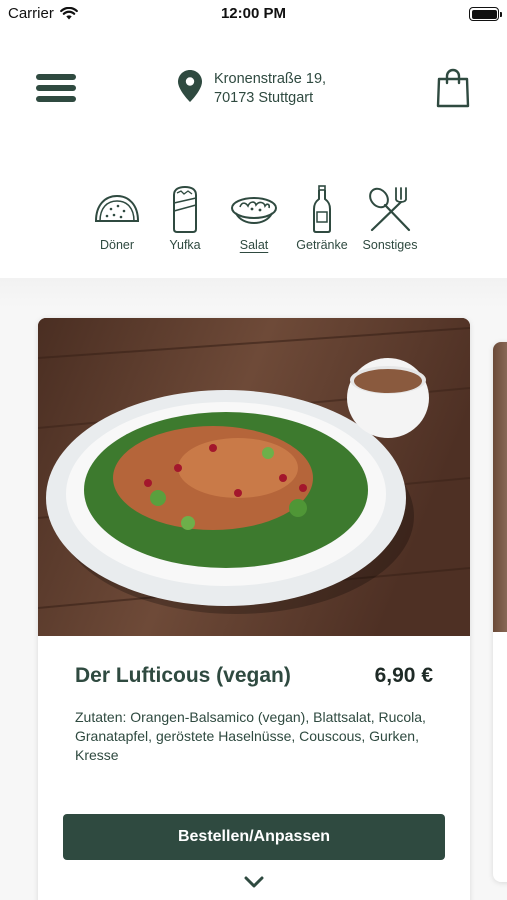 Image resolution: width=507 pixels, height=900 pixels. I want to click on wrap-icon, so click(185, 209).